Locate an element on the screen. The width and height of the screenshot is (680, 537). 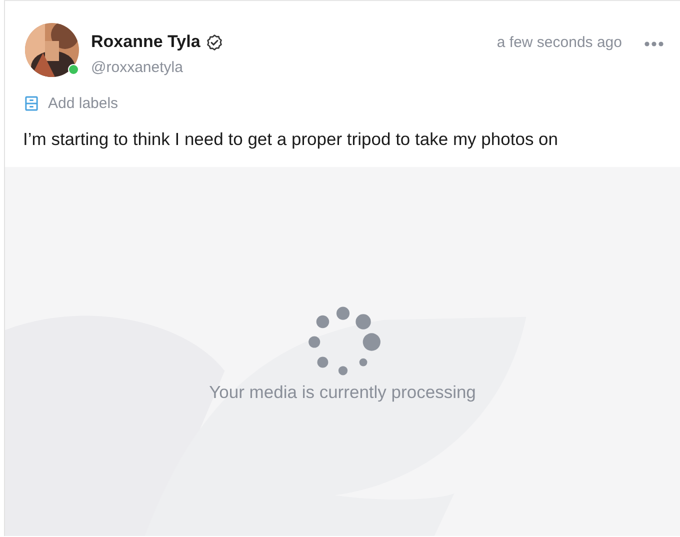
author-handle: @roxxanetyla is located at coordinates (137, 67).